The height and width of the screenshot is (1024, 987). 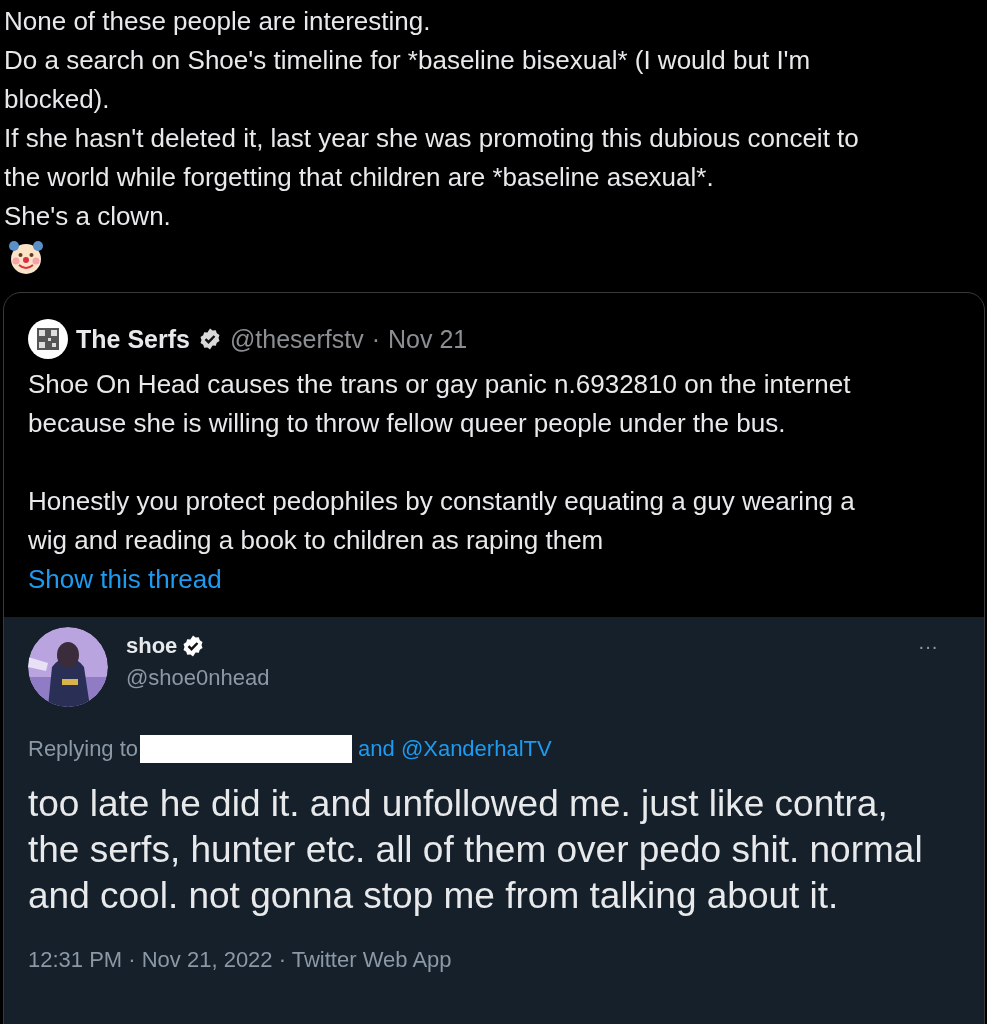 What do you see at coordinates (408, 80) in the screenshot?
I see `post-text: Do a search on Shoe's timeline for *baseline bisexual* (I would but I'm blocked).` at bounding box center [408, 80].